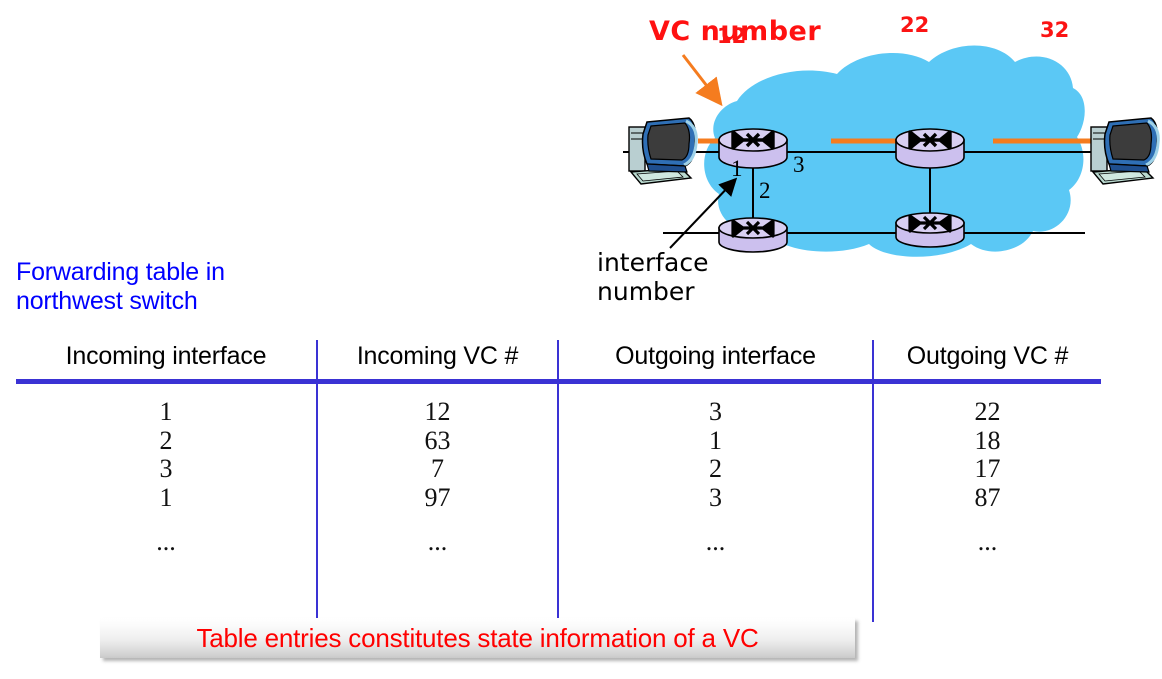 The height and width of the screenshot is (679, 1162). What do you see at coordinates (753, 235) in the screenshot?
I see `southwest-switch` at bounding box center [753, 235].